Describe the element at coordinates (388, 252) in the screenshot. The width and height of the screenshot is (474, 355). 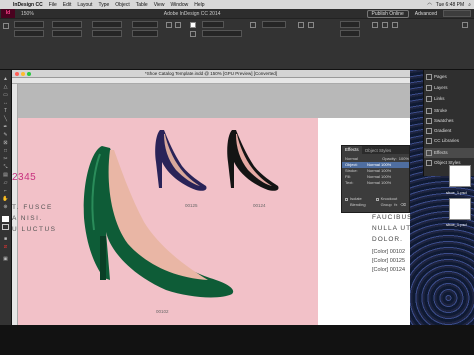
I see `color-tag-1: [Color] 00102` at that location.